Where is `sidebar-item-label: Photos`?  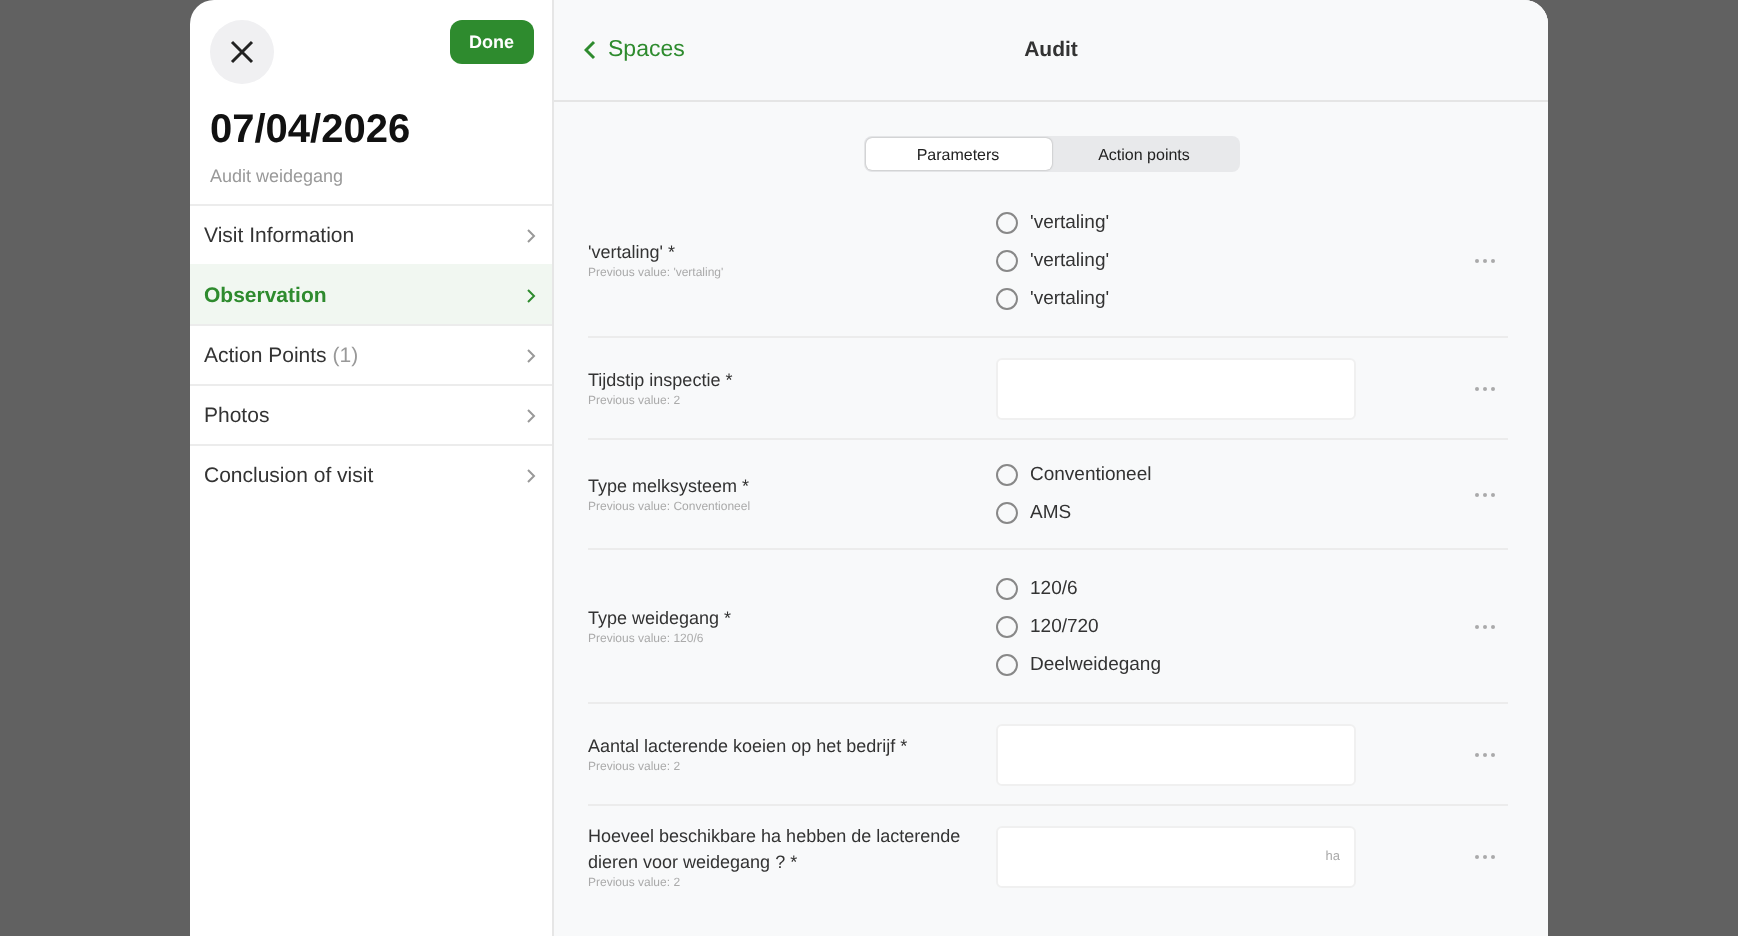 sidebar-item-label: Photos is located at coordinates (237, 415).